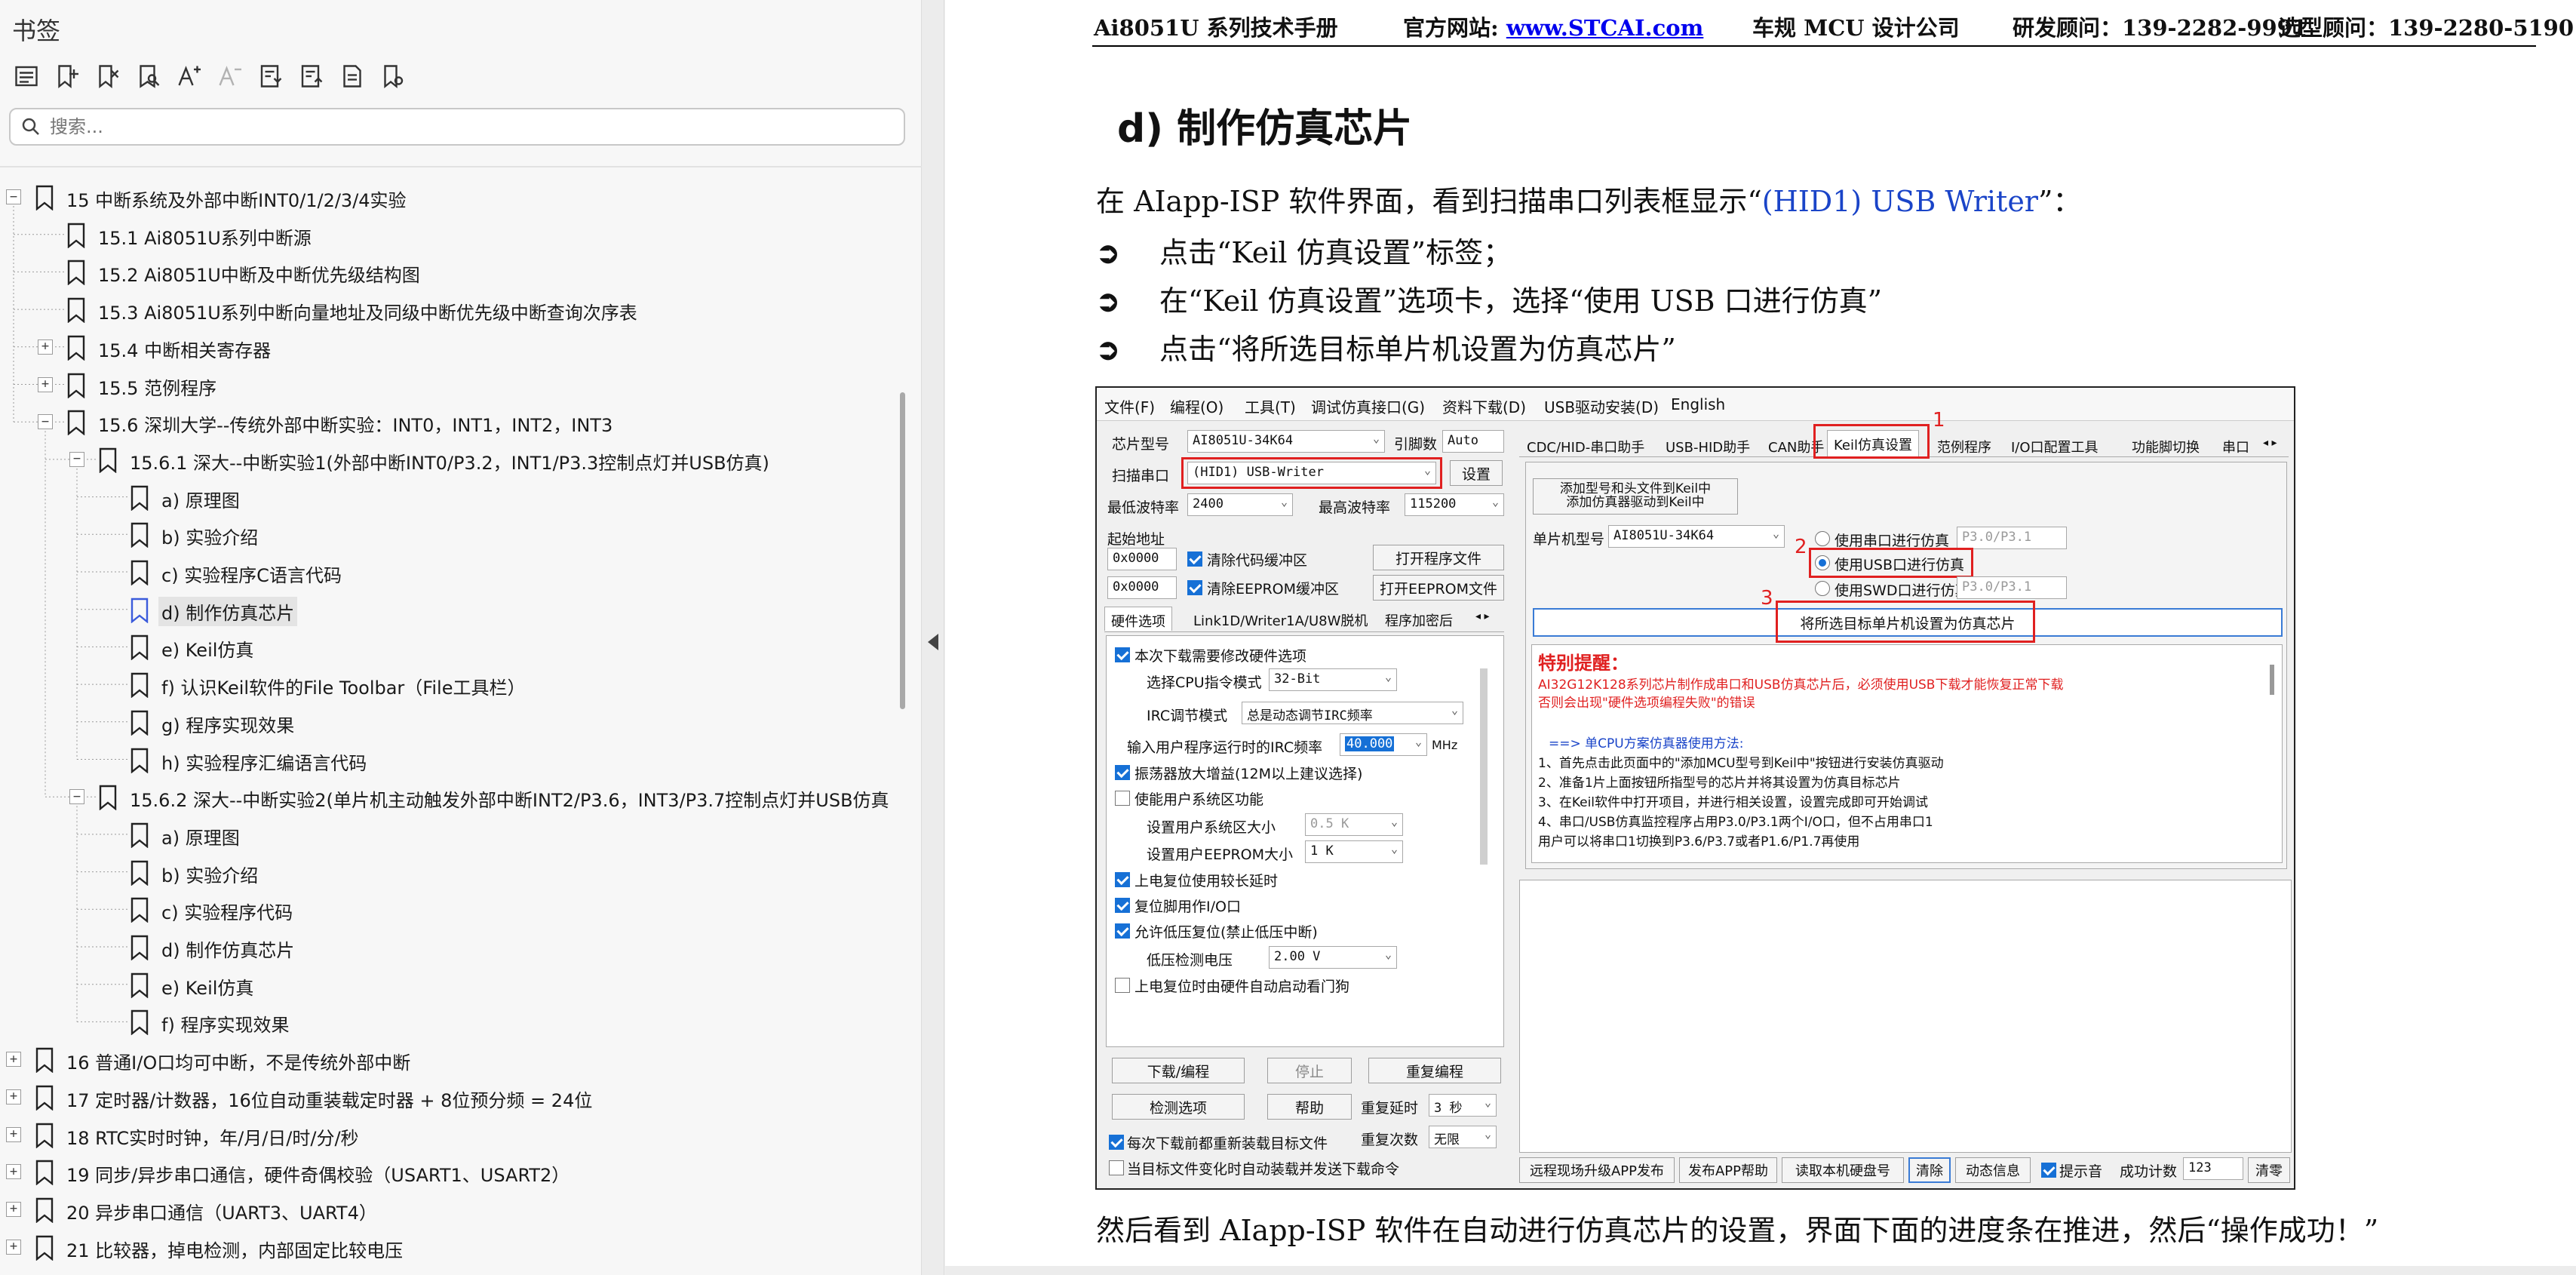 This screenshot has height=1275, width=2576. I want to click on menu-debug-interface: 调试仿真接口(G), so click(1368, 406).